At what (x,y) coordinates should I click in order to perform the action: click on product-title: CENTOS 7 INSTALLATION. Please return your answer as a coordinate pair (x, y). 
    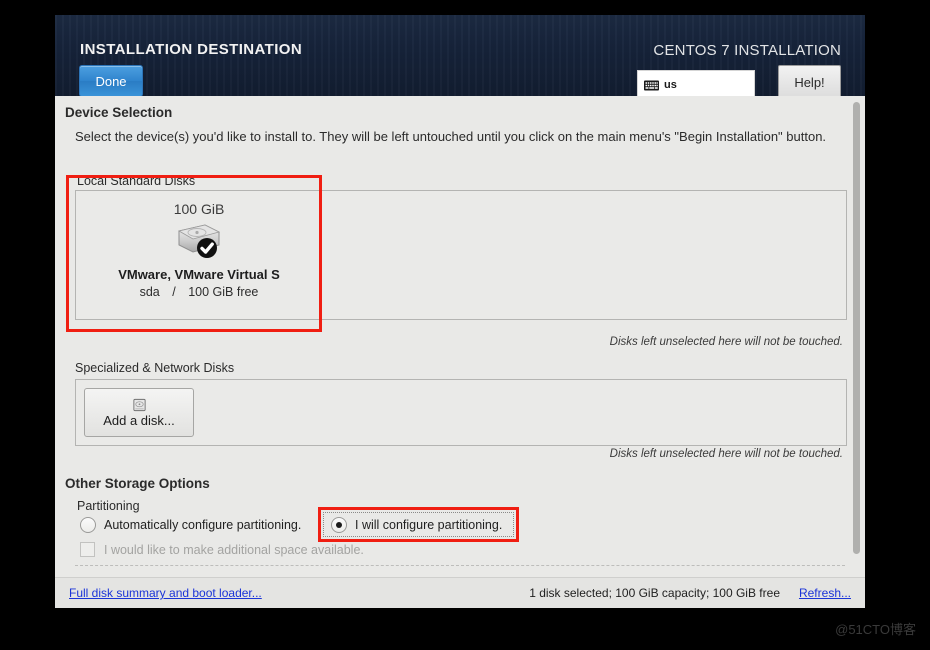
    Looking at the image, I should click on (747, 50).